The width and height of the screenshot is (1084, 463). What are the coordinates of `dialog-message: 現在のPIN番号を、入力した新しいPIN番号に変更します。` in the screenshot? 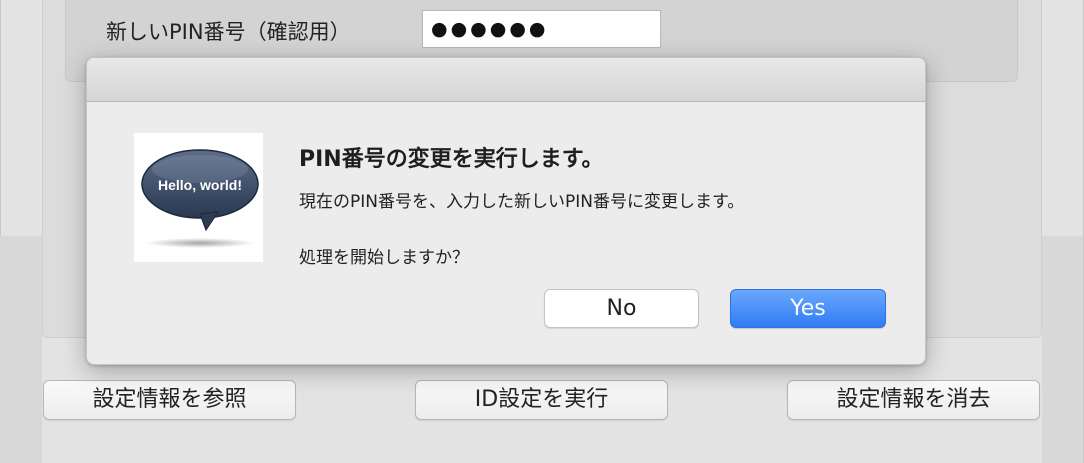 It's located at (522, 202).